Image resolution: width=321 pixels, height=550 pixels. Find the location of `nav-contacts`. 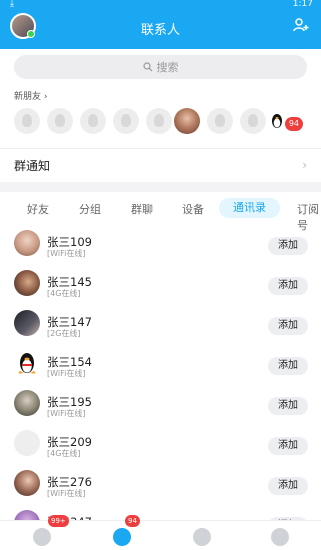

nav-contacts is located at coordinates (122, 537).